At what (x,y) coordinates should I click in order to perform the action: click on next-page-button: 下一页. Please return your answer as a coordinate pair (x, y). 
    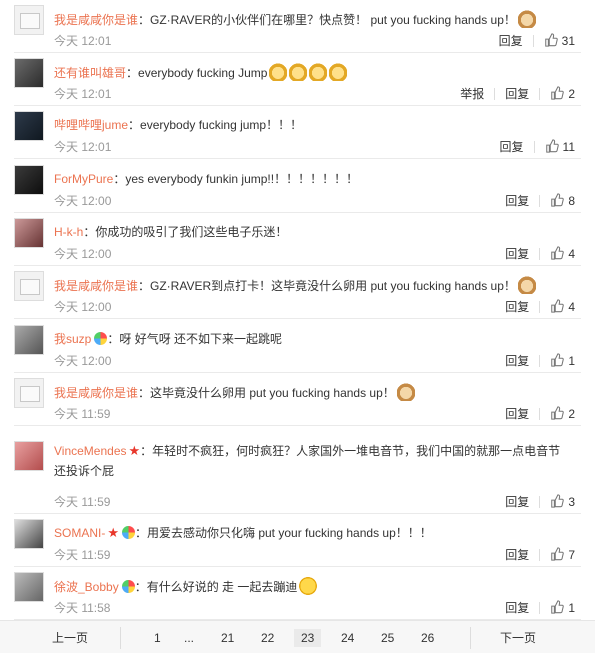
    Looking at the image, I should click on (518, 638).